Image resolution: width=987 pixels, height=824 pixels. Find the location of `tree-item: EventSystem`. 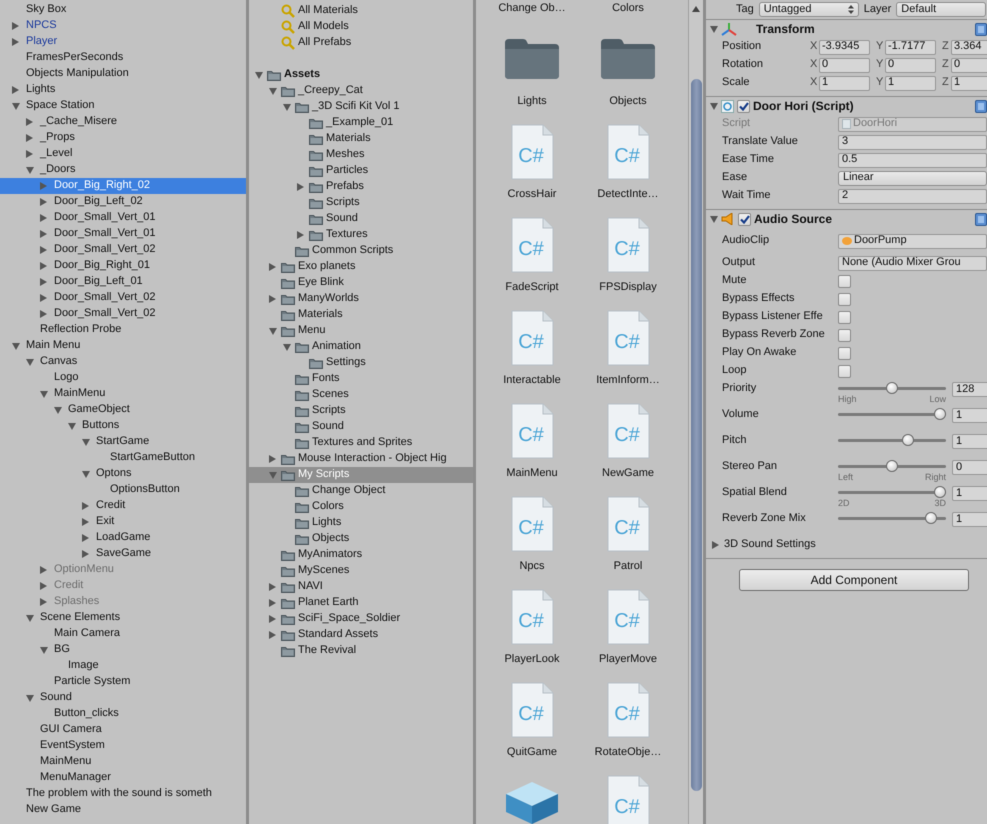

tree-item: EventSystem is located at coordinates (123, 746).